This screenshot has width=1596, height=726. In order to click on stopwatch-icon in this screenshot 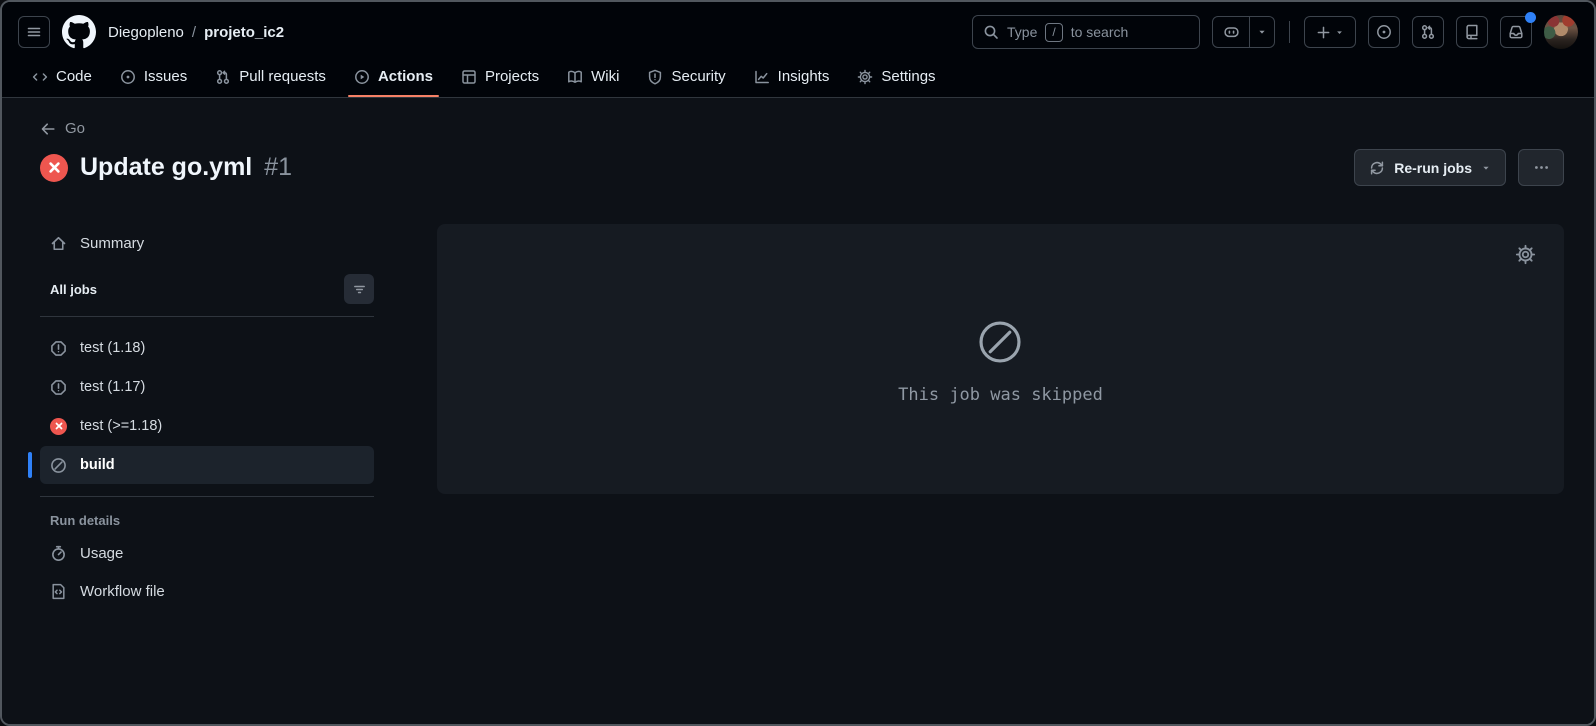, I will do `click(58, 553)`.